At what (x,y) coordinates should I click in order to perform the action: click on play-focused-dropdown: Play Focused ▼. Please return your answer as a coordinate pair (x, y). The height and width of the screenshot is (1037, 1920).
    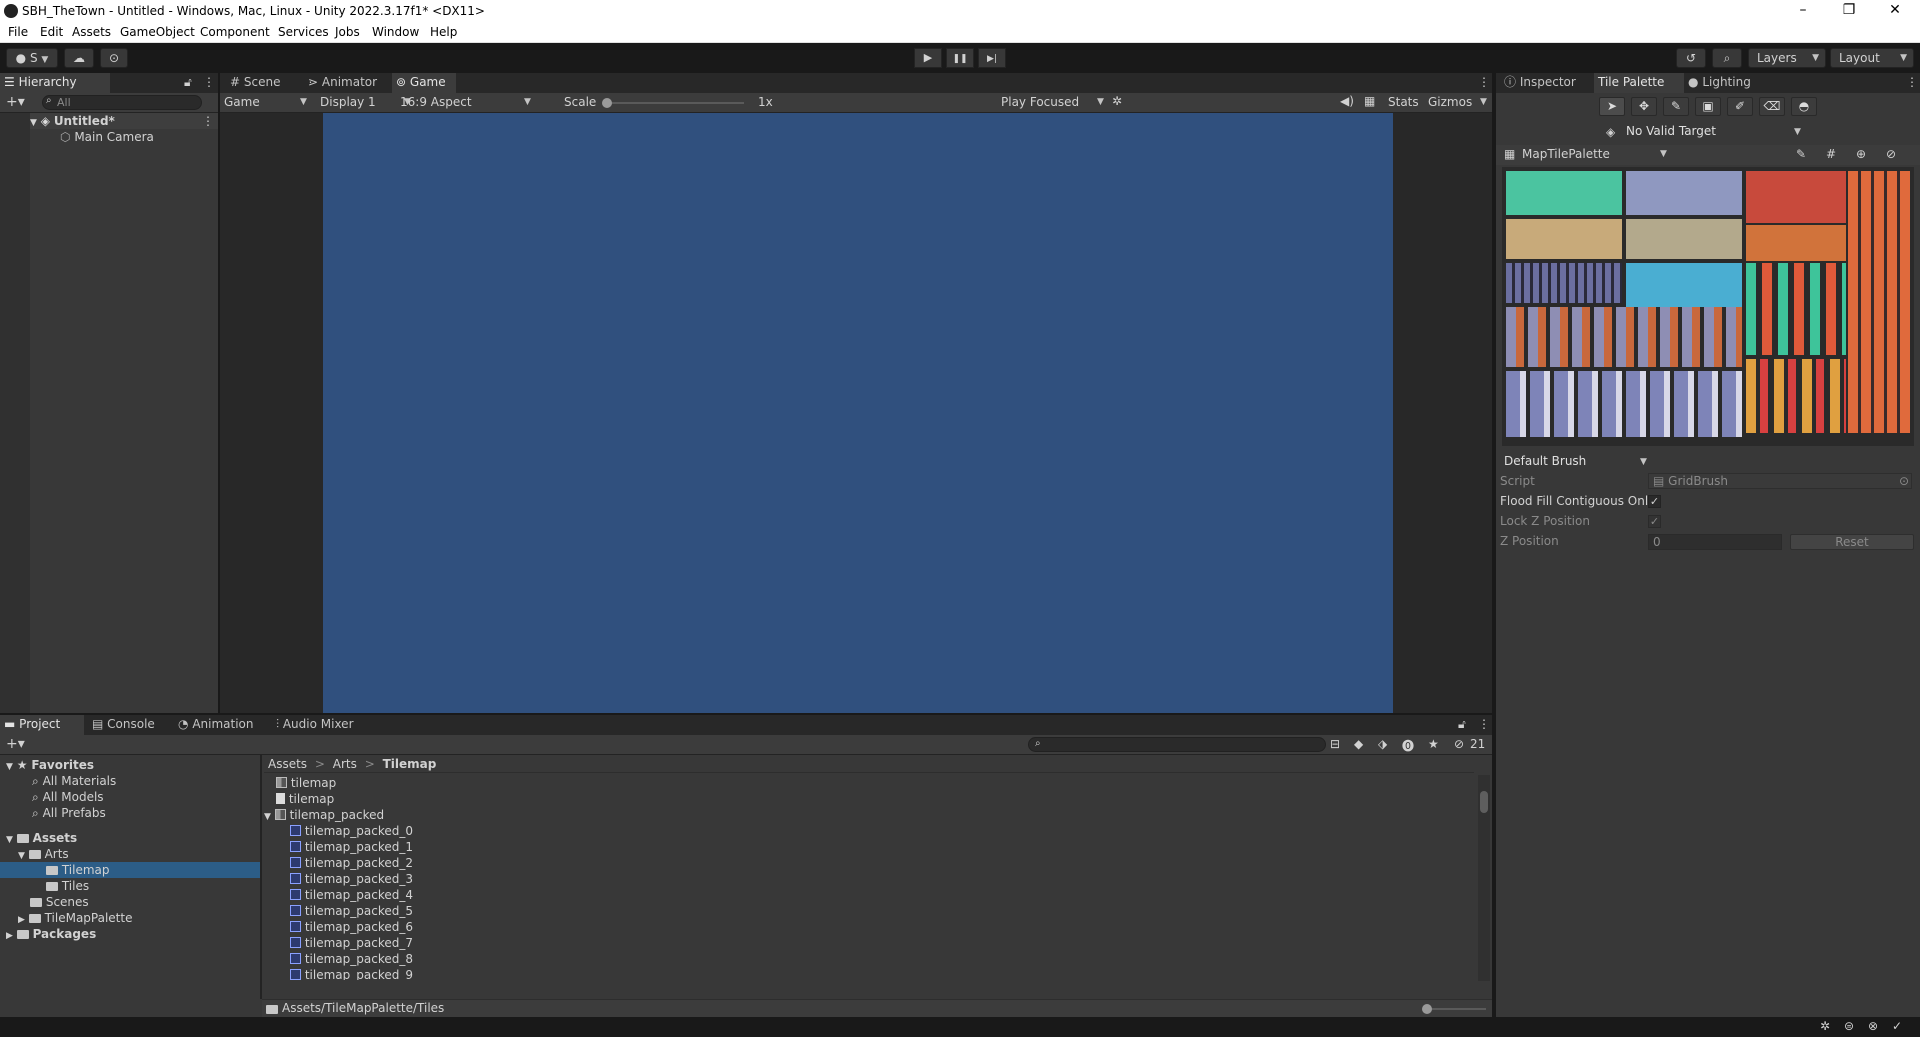
    Looking at the image, I should click on (1054, 103).